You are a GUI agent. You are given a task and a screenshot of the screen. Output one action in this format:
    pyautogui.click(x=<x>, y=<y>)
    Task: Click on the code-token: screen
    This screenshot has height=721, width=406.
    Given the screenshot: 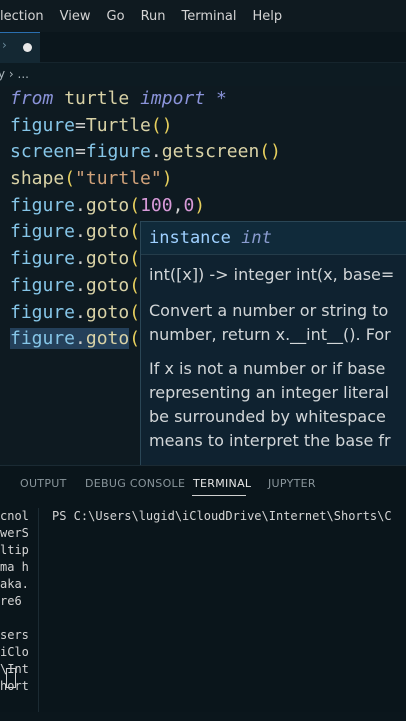 What is the action you would take?
    pyautogui.click(x=43, y=152)
    